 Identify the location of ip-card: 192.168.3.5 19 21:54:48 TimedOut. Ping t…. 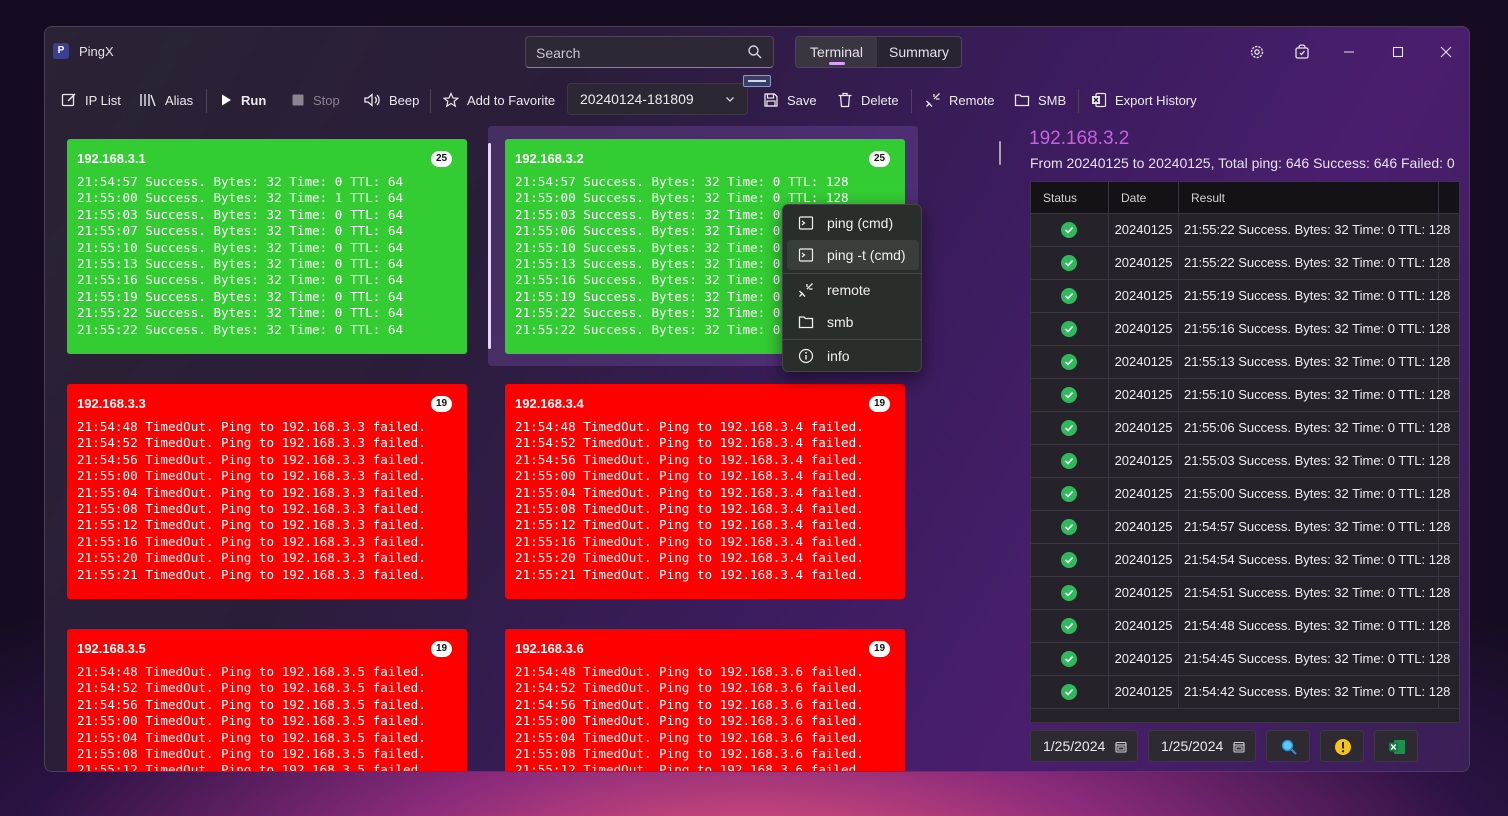
(267, 700).